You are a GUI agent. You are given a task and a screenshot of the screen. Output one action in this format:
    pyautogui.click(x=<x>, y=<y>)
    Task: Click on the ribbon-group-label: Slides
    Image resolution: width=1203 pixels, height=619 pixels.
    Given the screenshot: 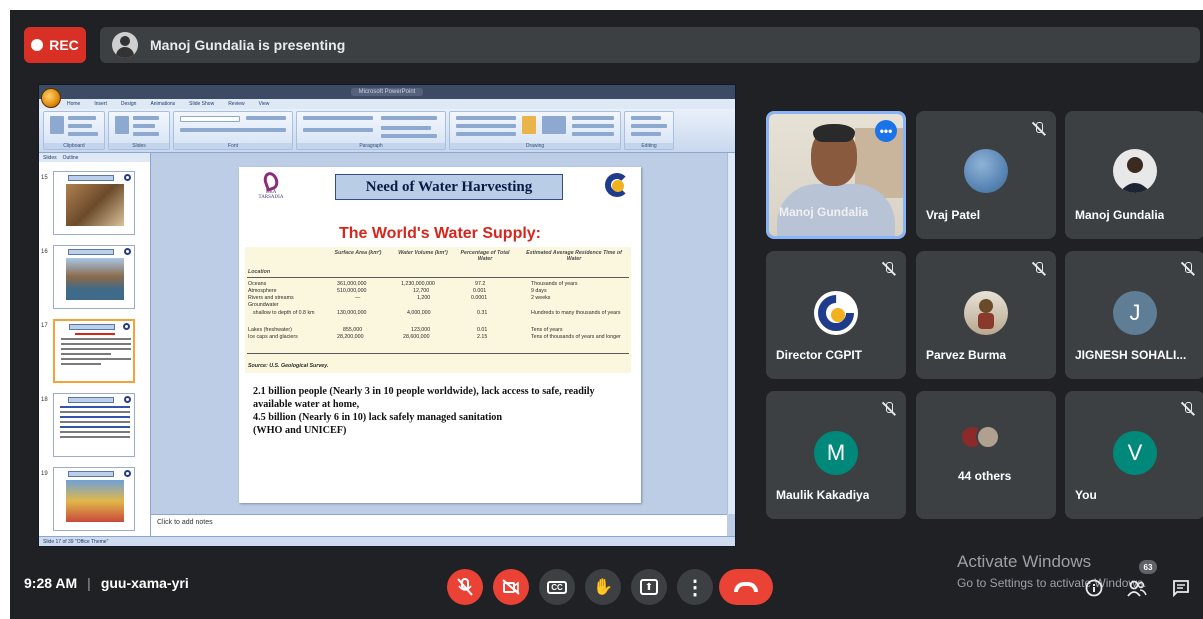 What is the action you would take?
    pyautogui.click(x=139, y=146)
    